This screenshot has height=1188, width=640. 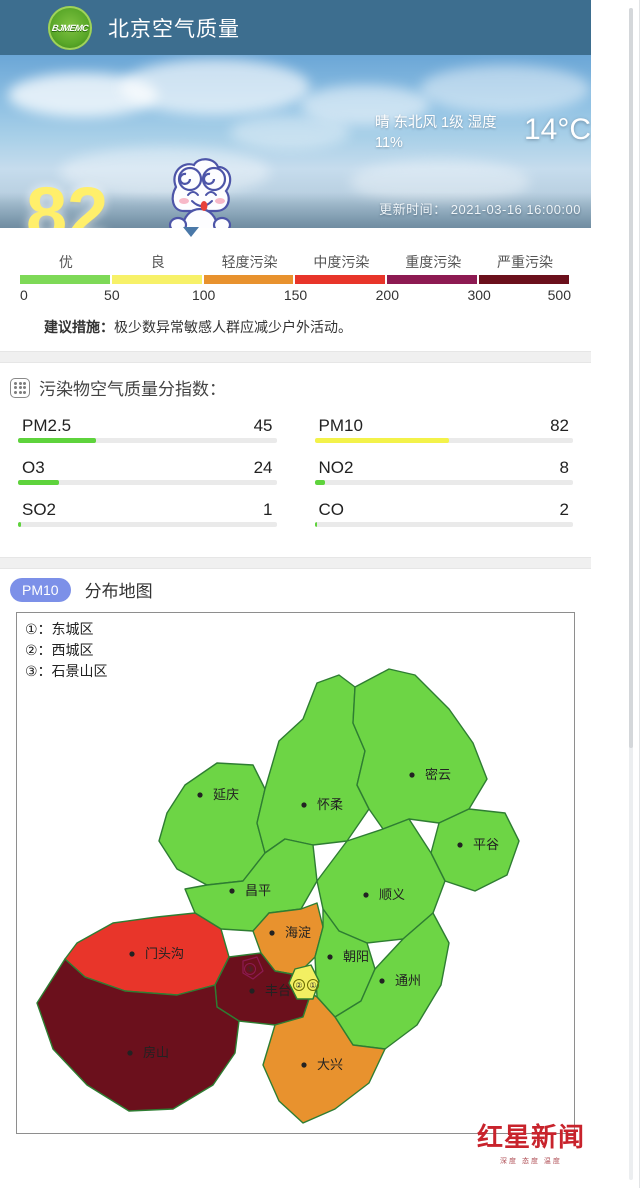 I want to click on weather-conditions: 晴 东北风 1级 湿度 11%, so click(x=436, y=133).